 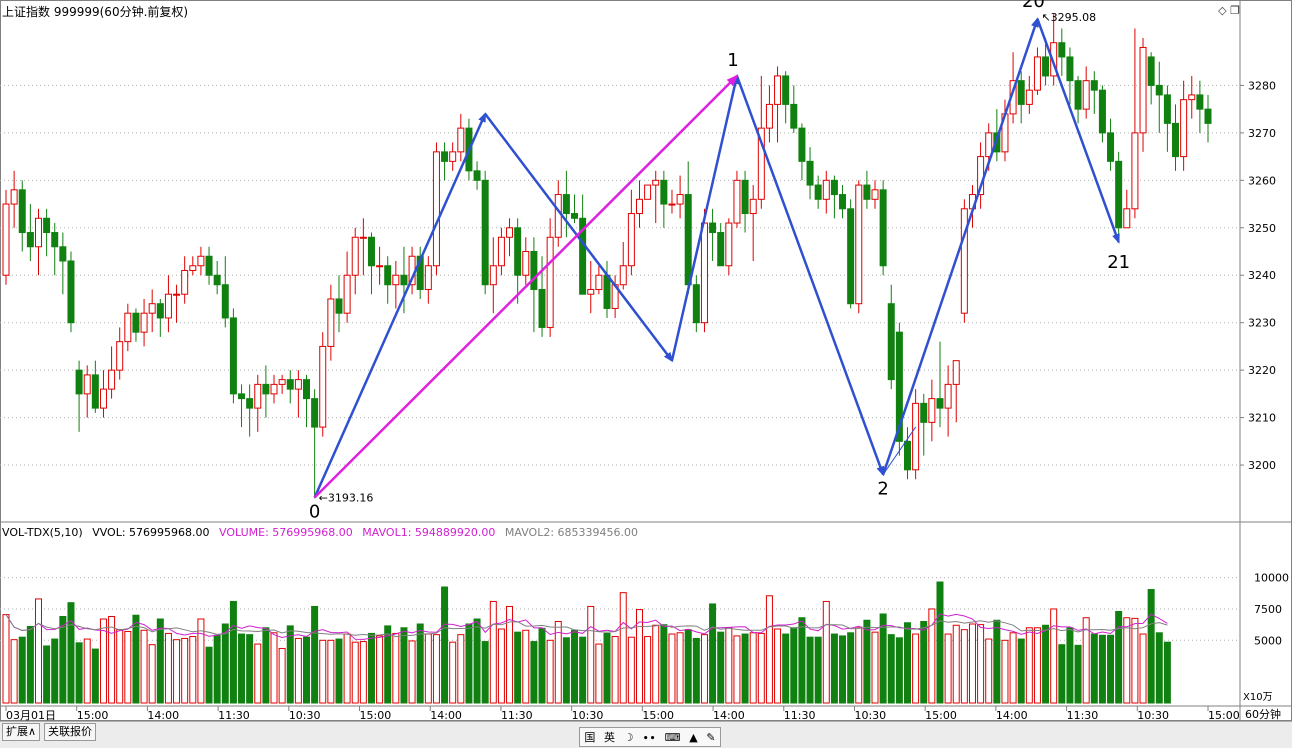 What do you see at coordinates (941, 715) in the screenshot?
I see `time-label-13: 15:00` at bounding box center [941, 715].